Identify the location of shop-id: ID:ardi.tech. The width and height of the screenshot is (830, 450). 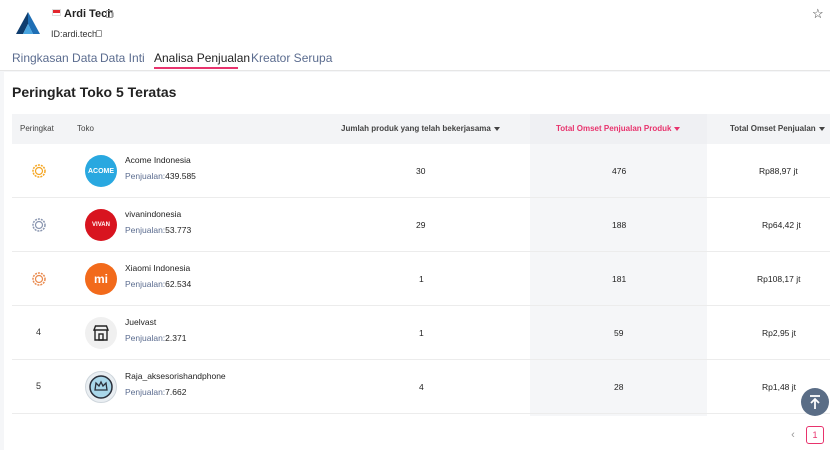
(74, 34).